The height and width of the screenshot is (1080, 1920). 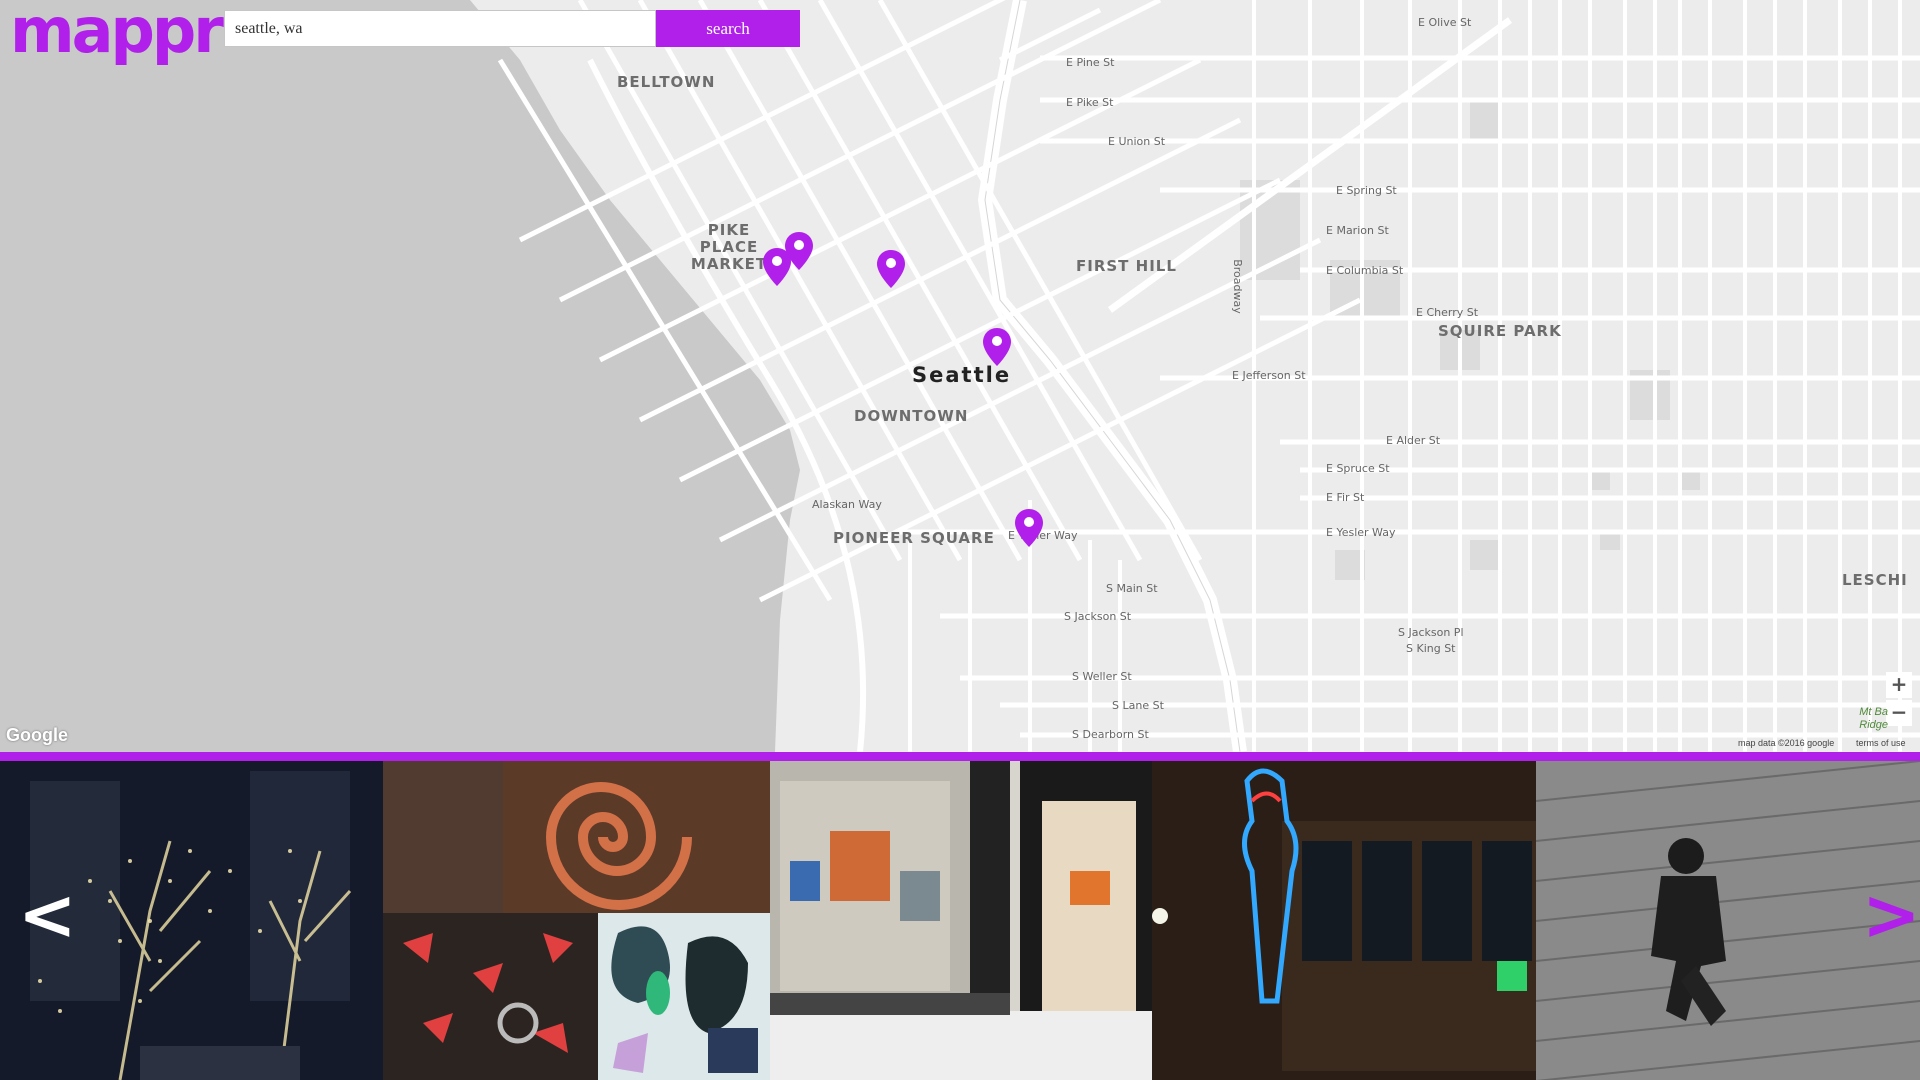 I want to click on red-shards-image, so click(x=490, y=996).